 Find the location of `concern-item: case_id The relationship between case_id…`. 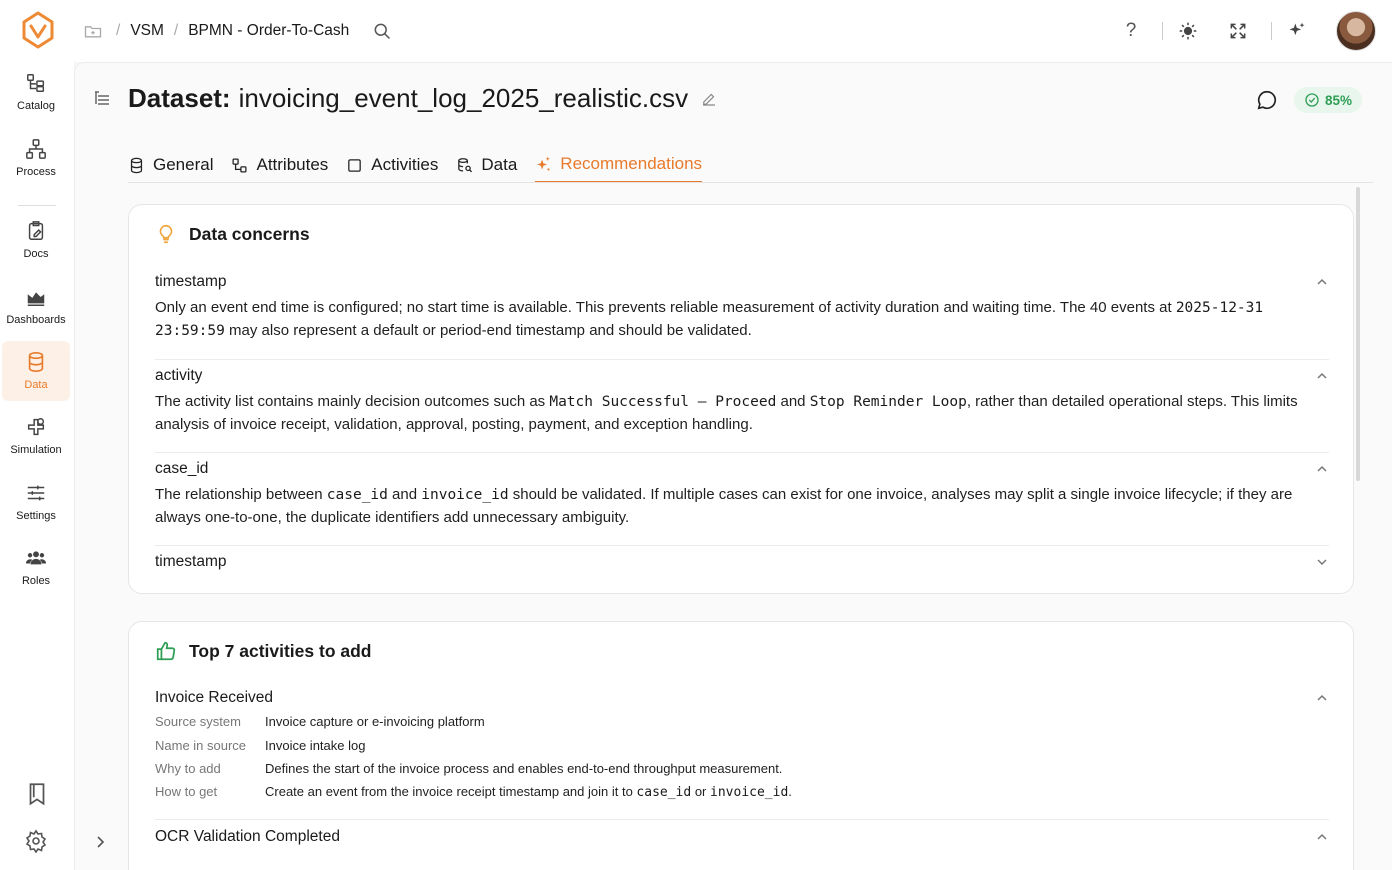

concern-item: case_id The relationship between case_id… is located at coordinates (742, 494).